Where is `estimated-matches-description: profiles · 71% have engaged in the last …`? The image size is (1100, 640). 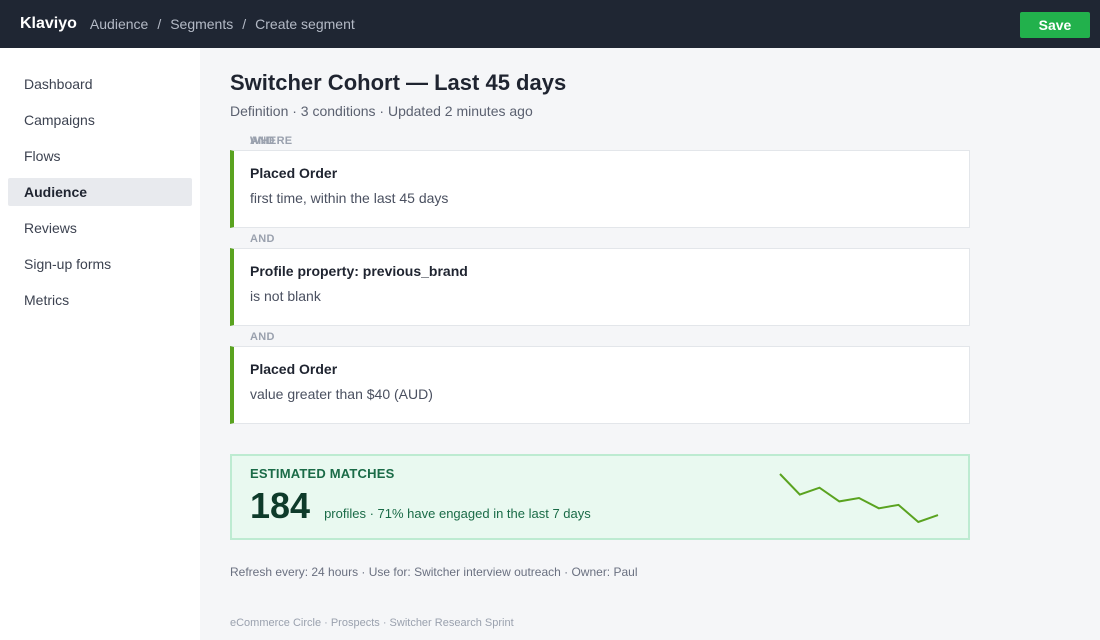
estimated-matches-description: profiles · 71% have engaged in the last … is located at coordinates (457, 513).